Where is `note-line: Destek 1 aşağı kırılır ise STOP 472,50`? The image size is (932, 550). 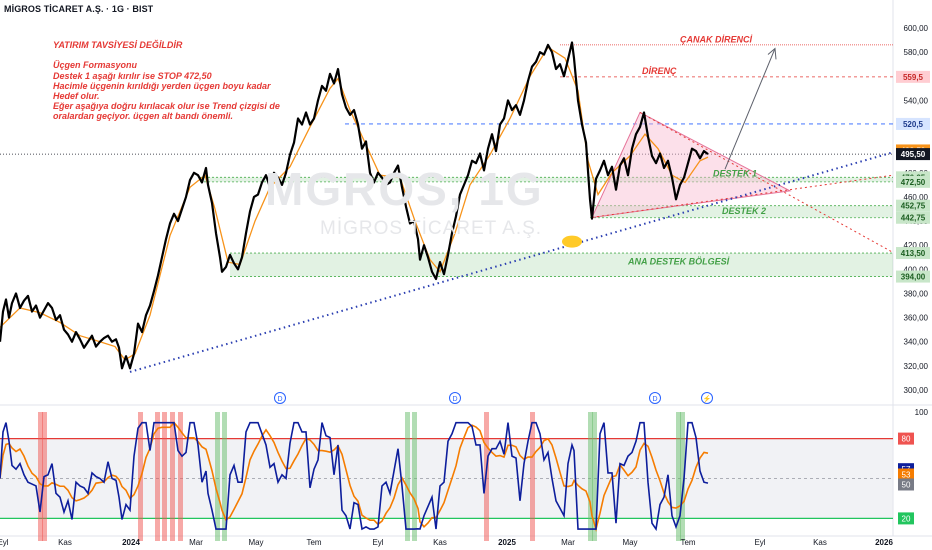 note-line: Destek 1 aşağı kırılır ise STOP 472,50 is located at coordinates (132, 75).